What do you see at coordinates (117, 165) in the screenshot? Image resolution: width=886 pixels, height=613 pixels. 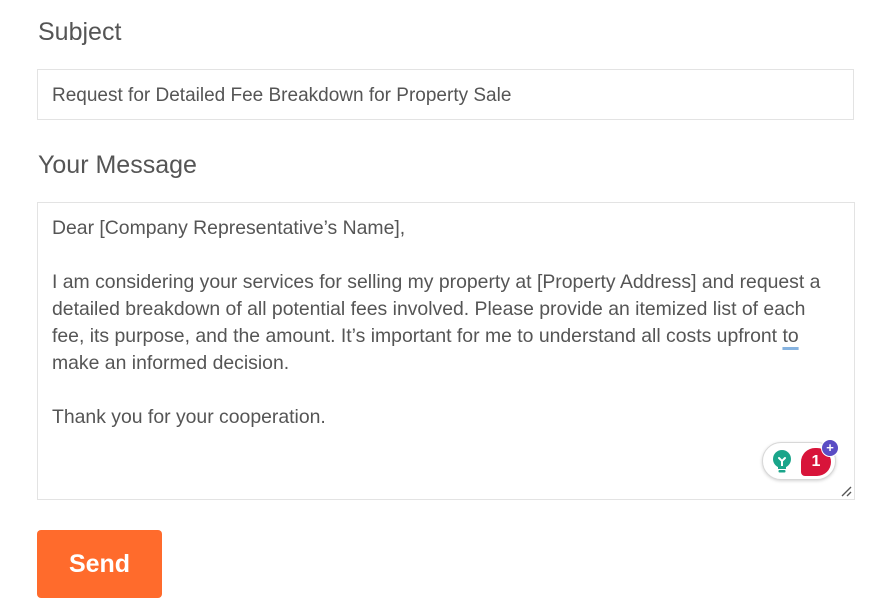 I see `message-label: Your Message` at bounding box center [117, 165].